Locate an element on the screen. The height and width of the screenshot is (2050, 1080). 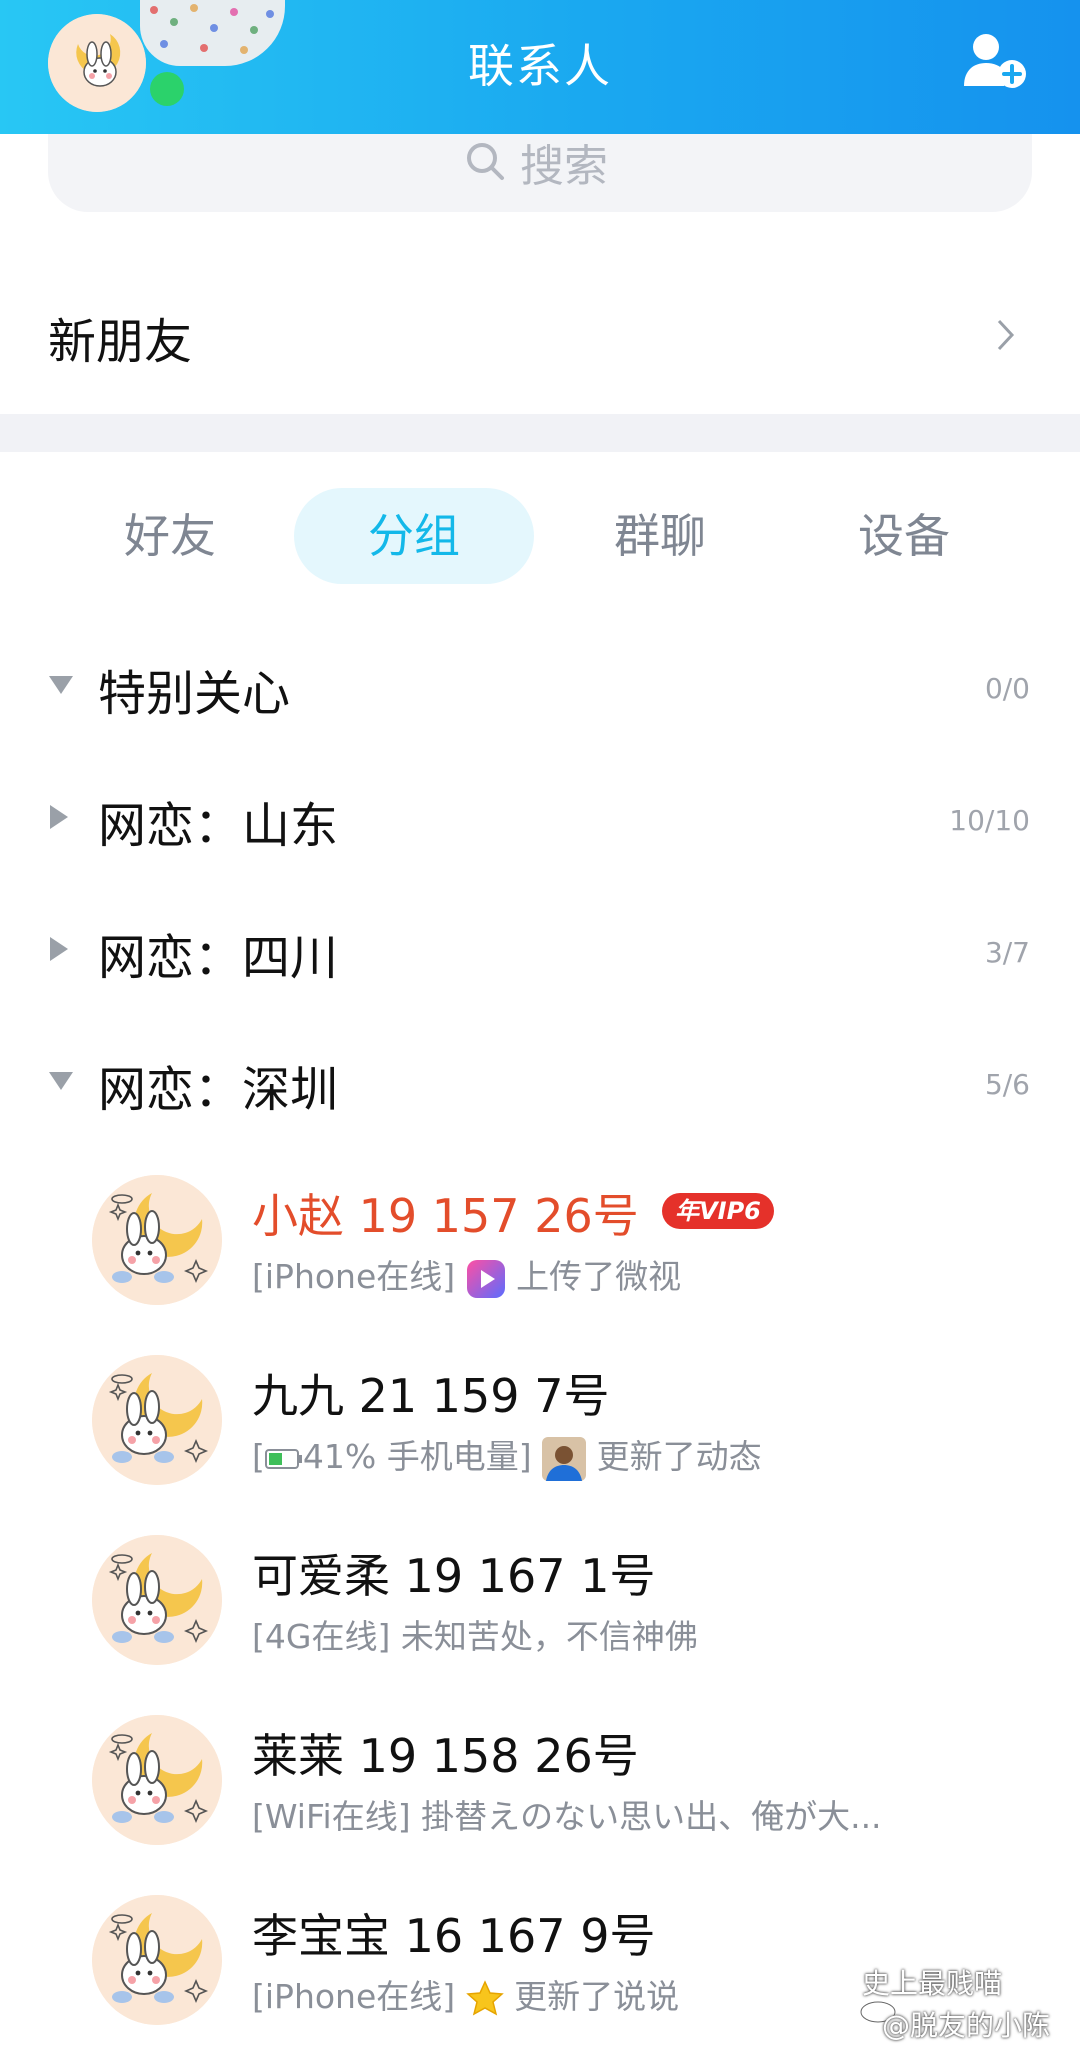
group-row-shandong: 网恋：山东 10/10 is located at coordinates (540, 817).